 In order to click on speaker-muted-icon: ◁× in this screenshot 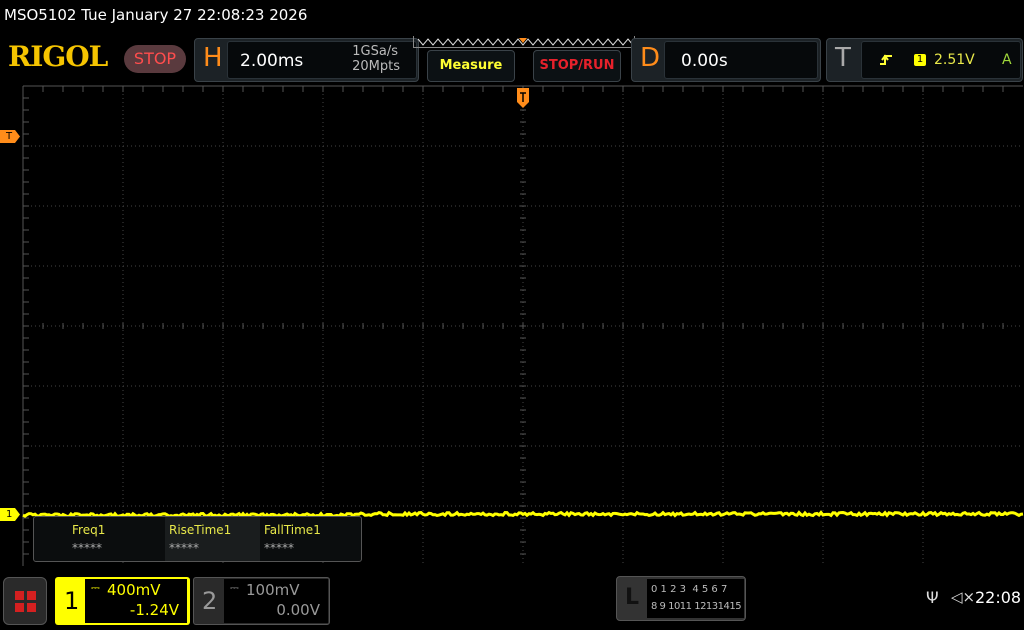, I will do `click(963, 597)`.